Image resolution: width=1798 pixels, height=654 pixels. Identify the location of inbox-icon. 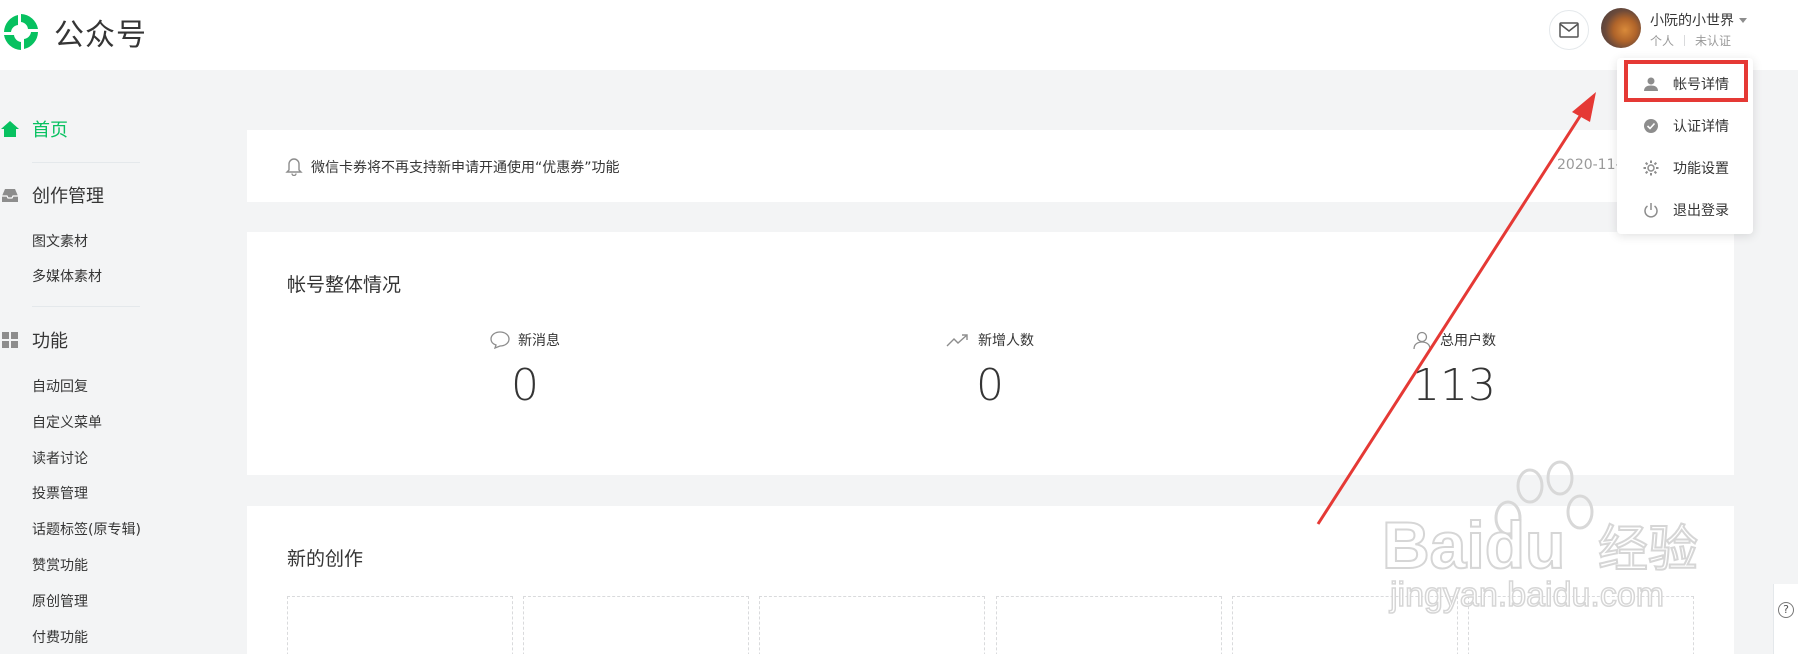
(10, 195).